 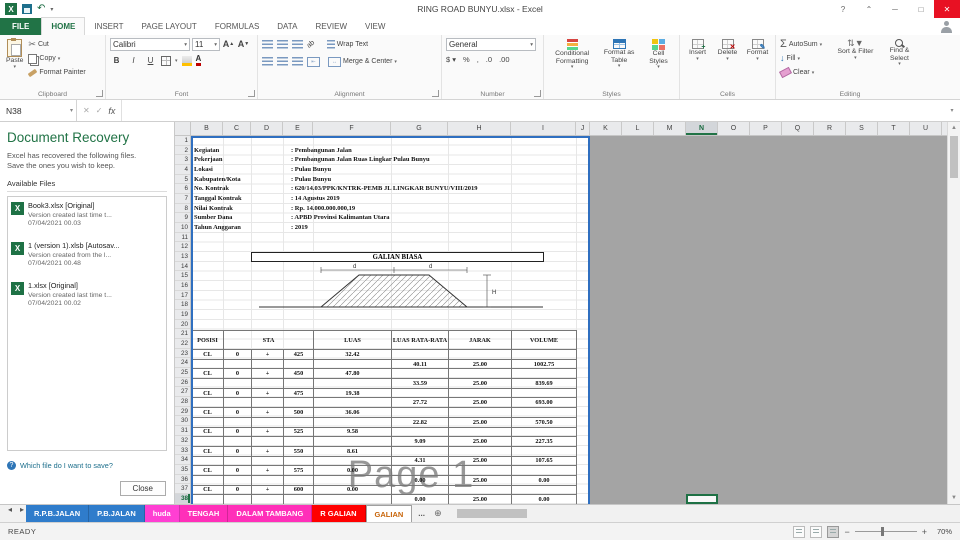 I want to click on clipboard-dialog-launcher, so click(x=99, y=93).